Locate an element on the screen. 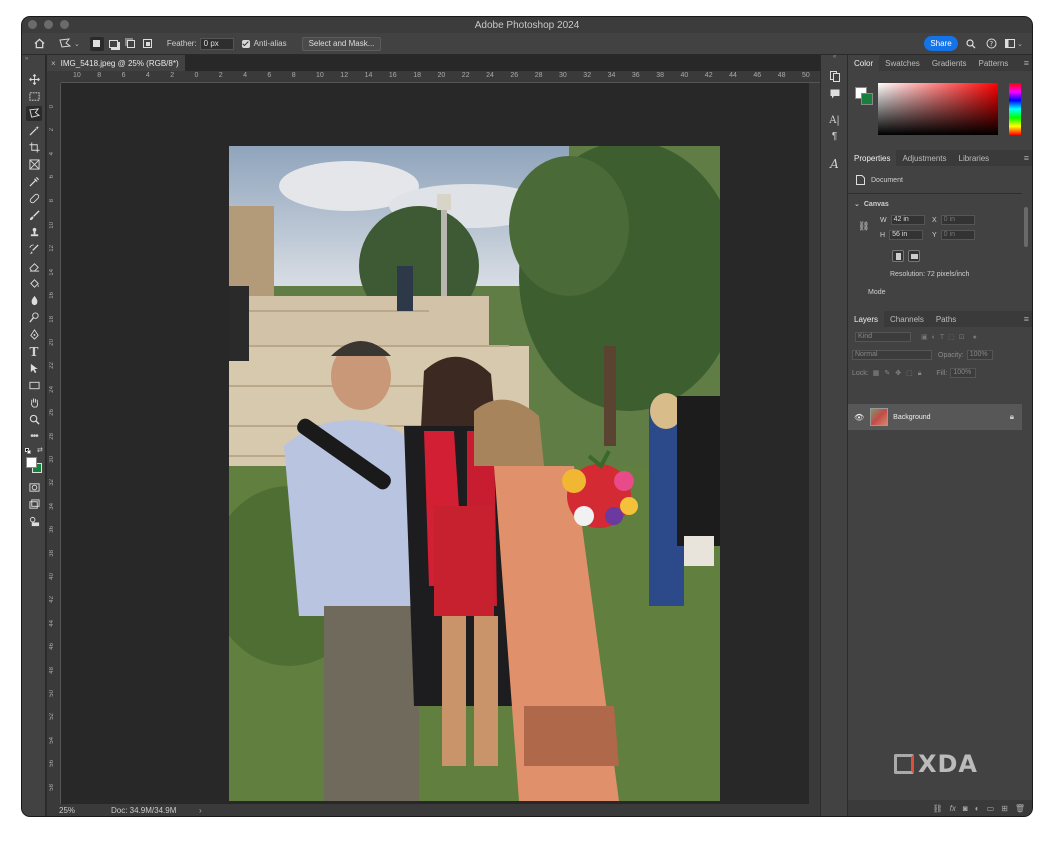  search-button is located at coordinates (971, 43).